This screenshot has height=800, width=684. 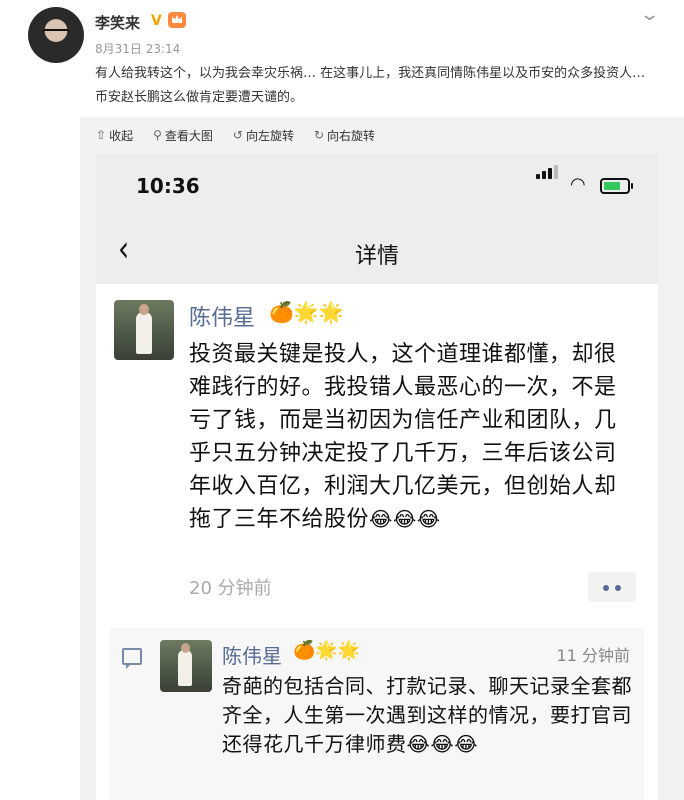 I want to click on author-name: 李笑来, so click(x=117, y=22).